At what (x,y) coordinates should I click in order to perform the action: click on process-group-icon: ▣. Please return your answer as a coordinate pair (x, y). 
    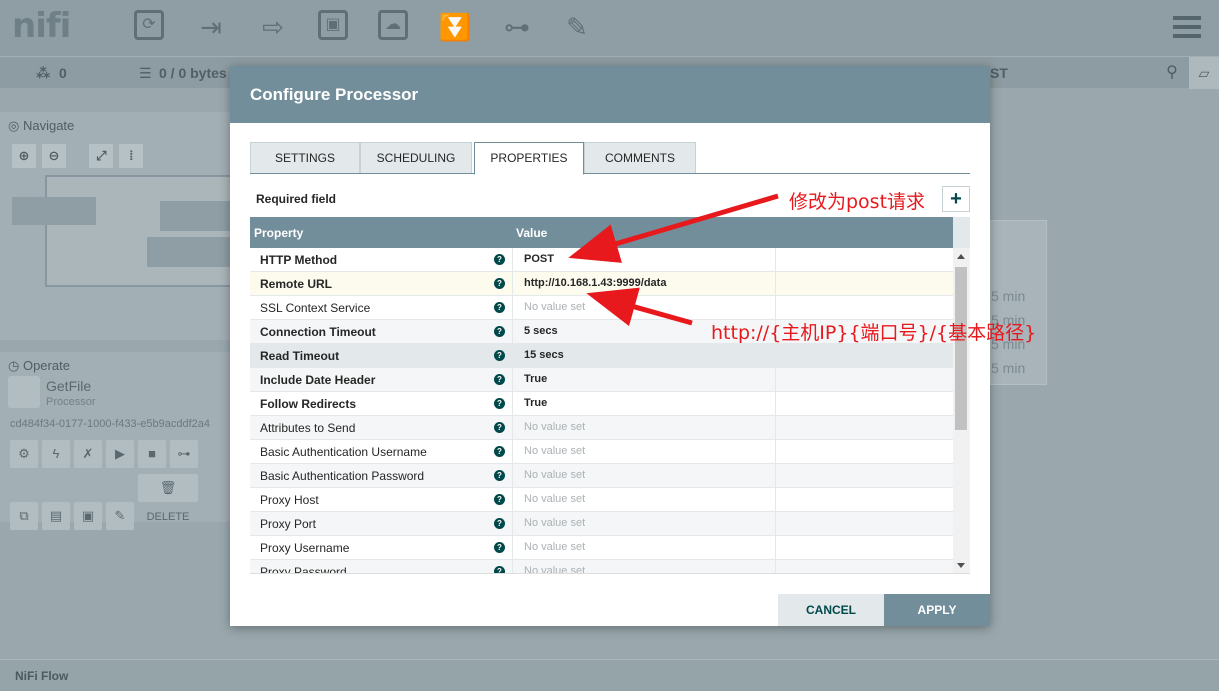
    Looking at the image, I should click on (333, 25).